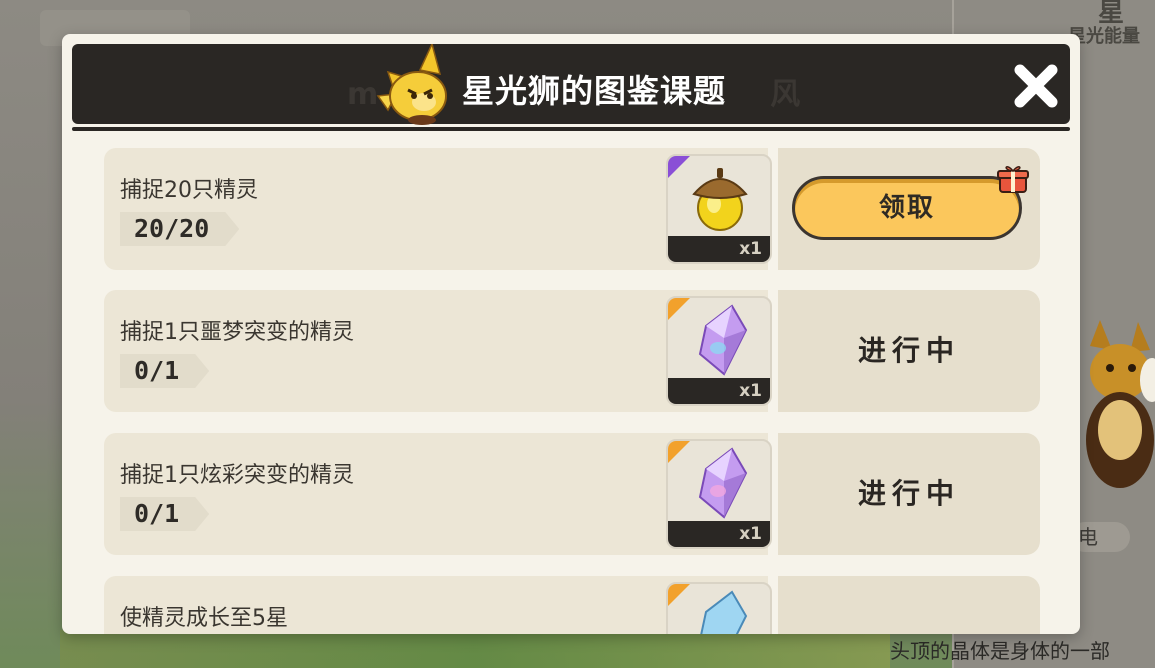  Describe the element at coordinates (571, 129) in the screenshot. I see `header-divider` at that location.